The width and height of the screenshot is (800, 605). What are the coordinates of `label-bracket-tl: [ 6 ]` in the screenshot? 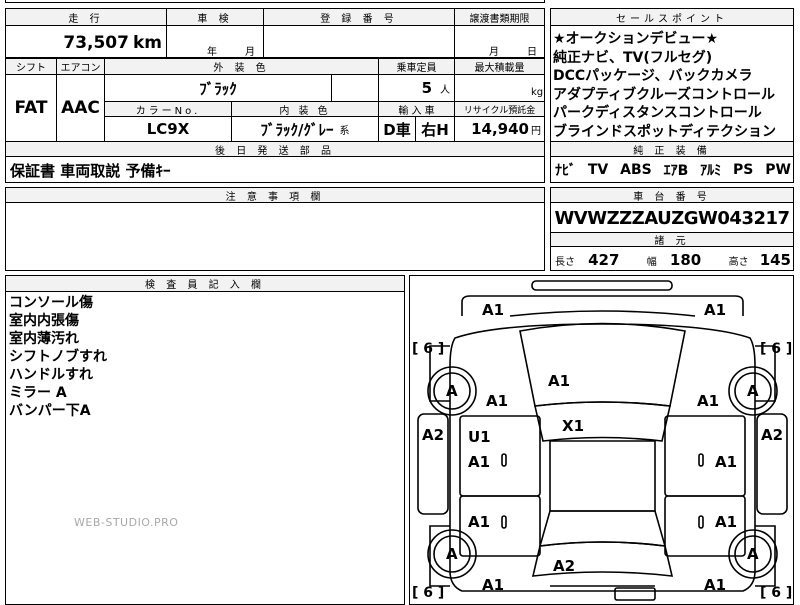 It's located at (428, 349).